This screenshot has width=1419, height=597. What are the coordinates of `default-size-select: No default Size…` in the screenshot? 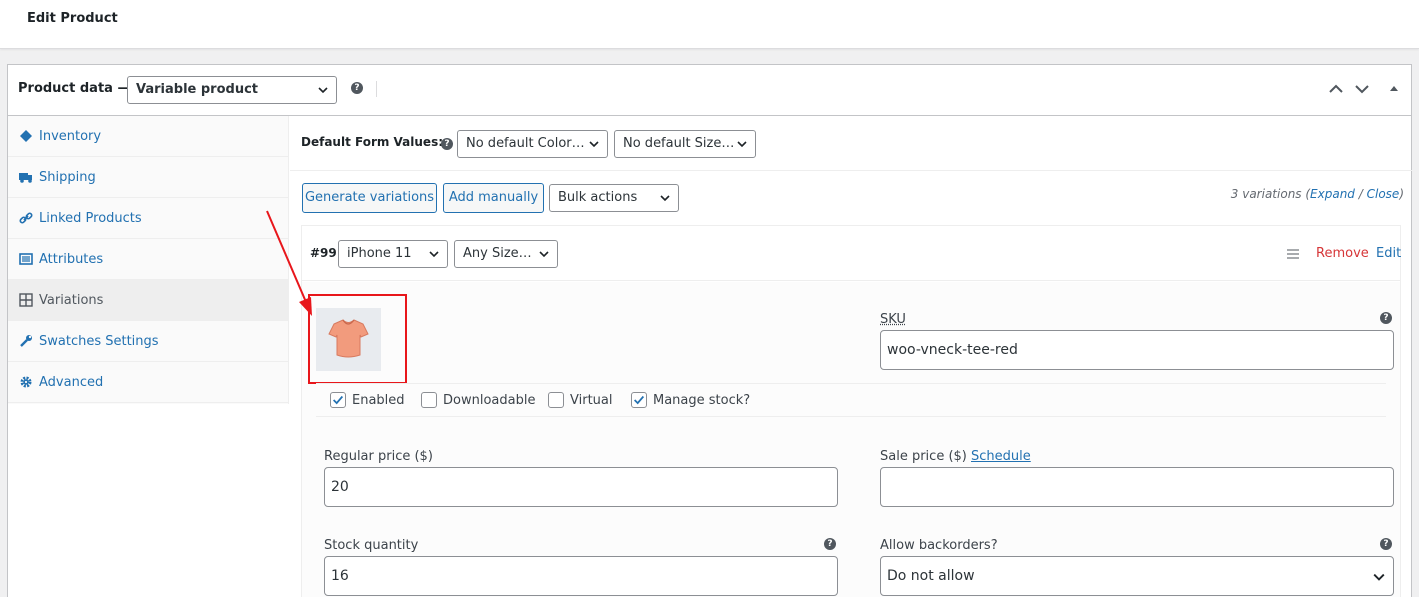 It's located at (685, 144).